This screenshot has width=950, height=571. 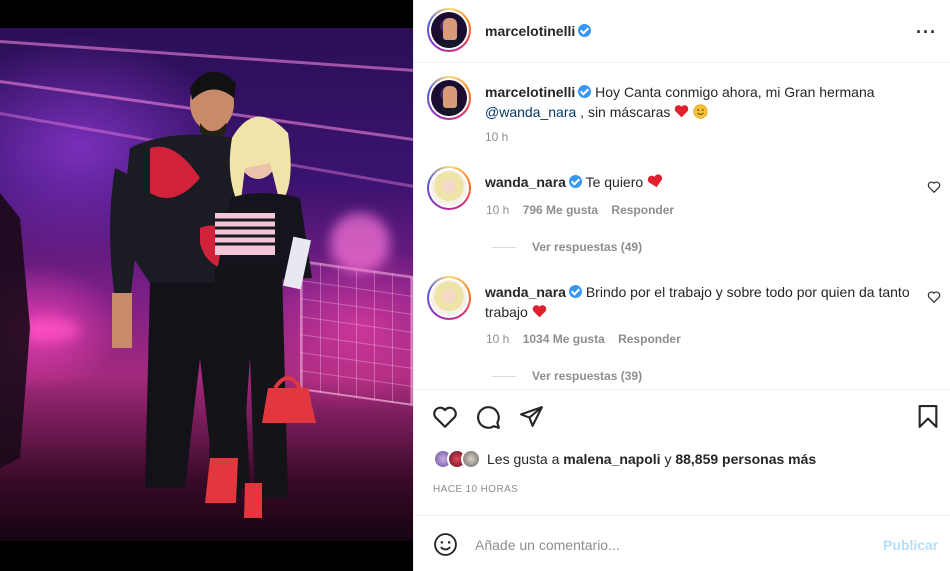 I want to click on comment-text: Te quiero, so click(x=614, y=182).